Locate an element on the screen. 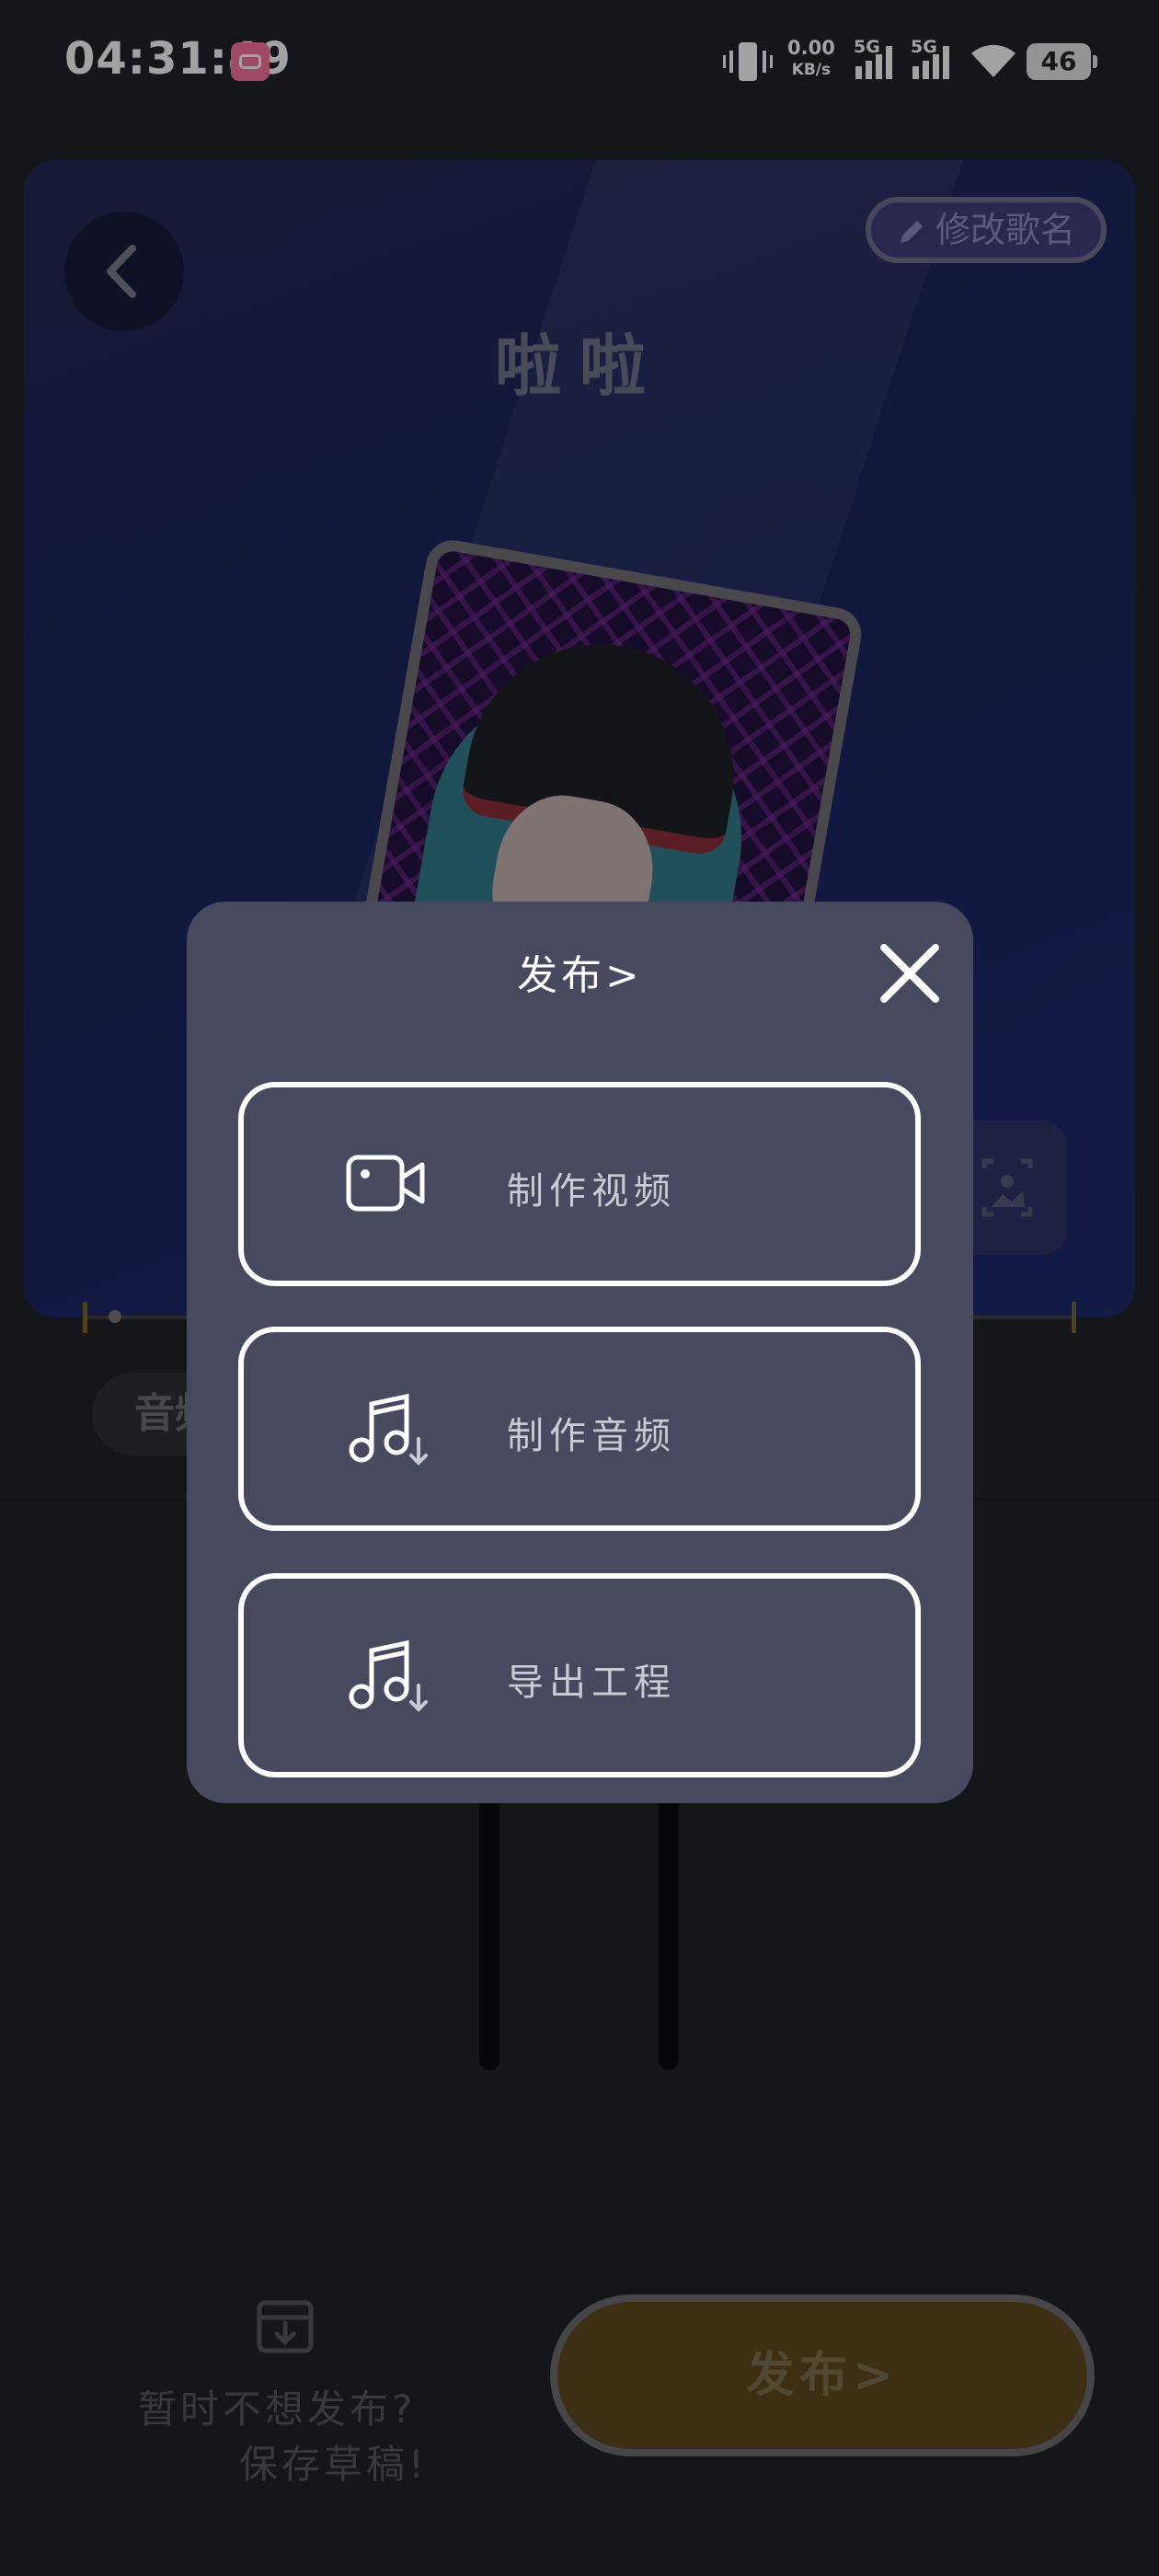 The image size is (1159, 2576). video-camera-icon is located at coordinates (385, 1183).